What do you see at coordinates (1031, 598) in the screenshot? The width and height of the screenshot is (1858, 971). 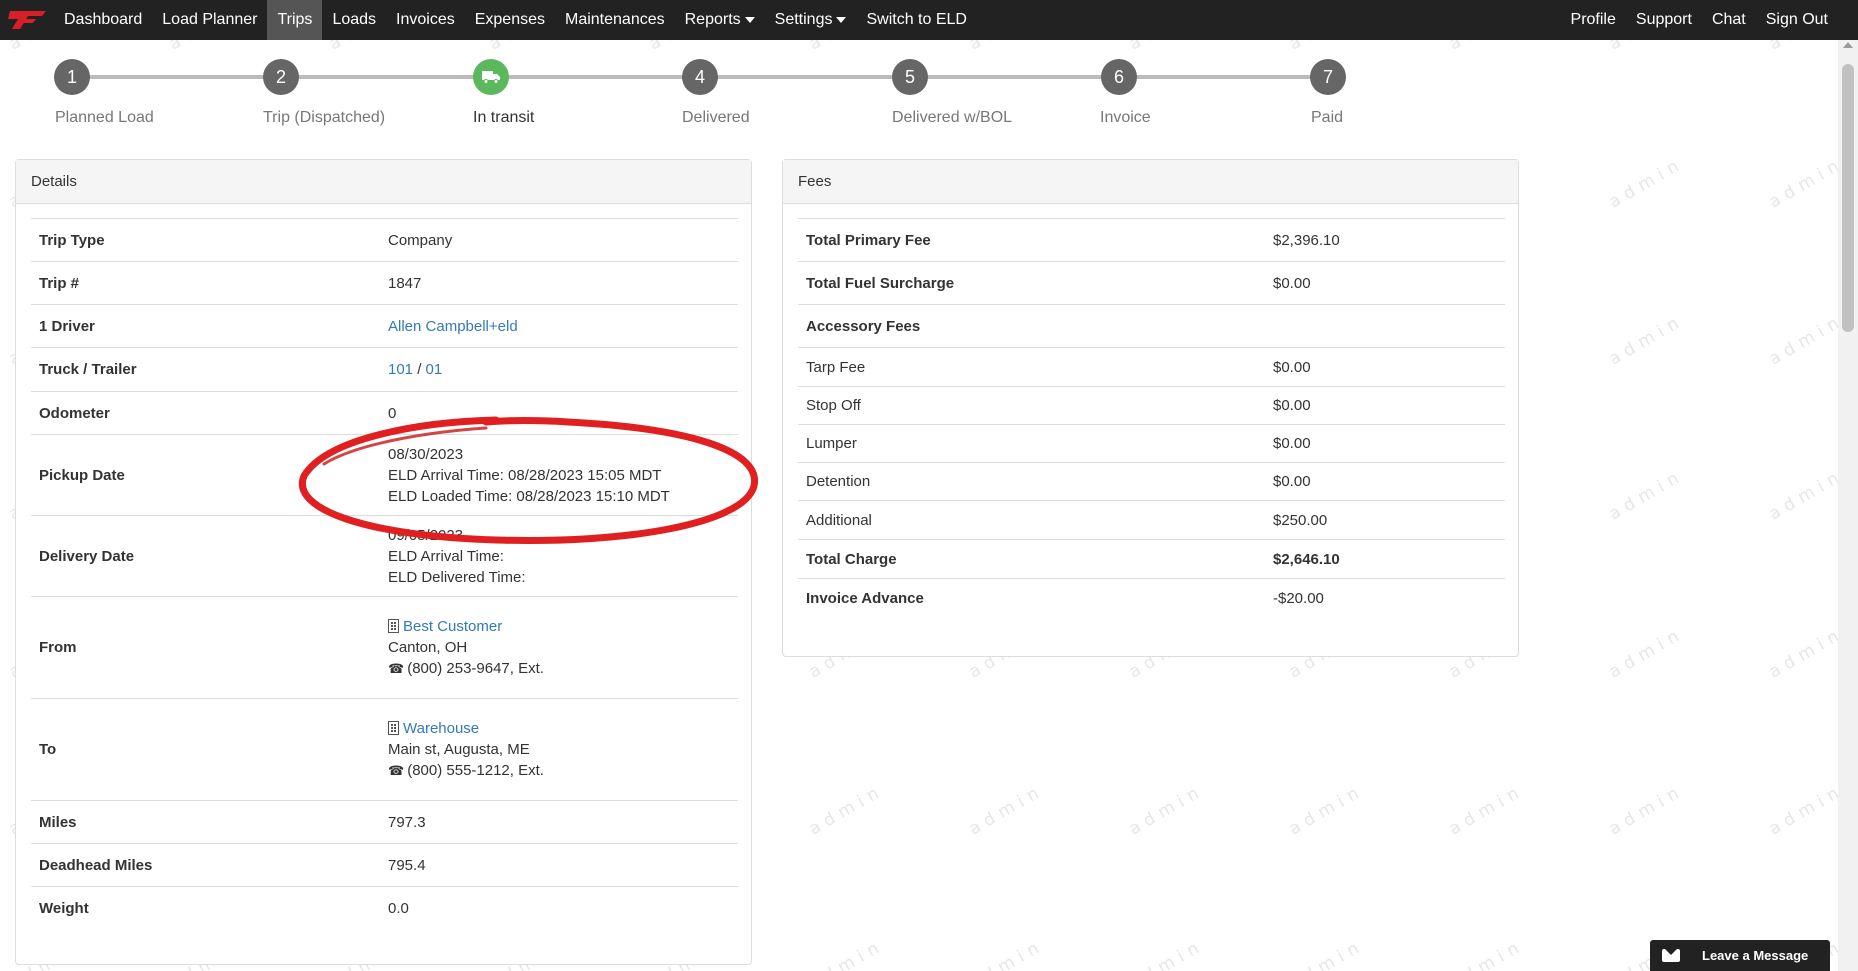 I see `fee-label: Invoice Advance` at bounding box center [1031, 598].